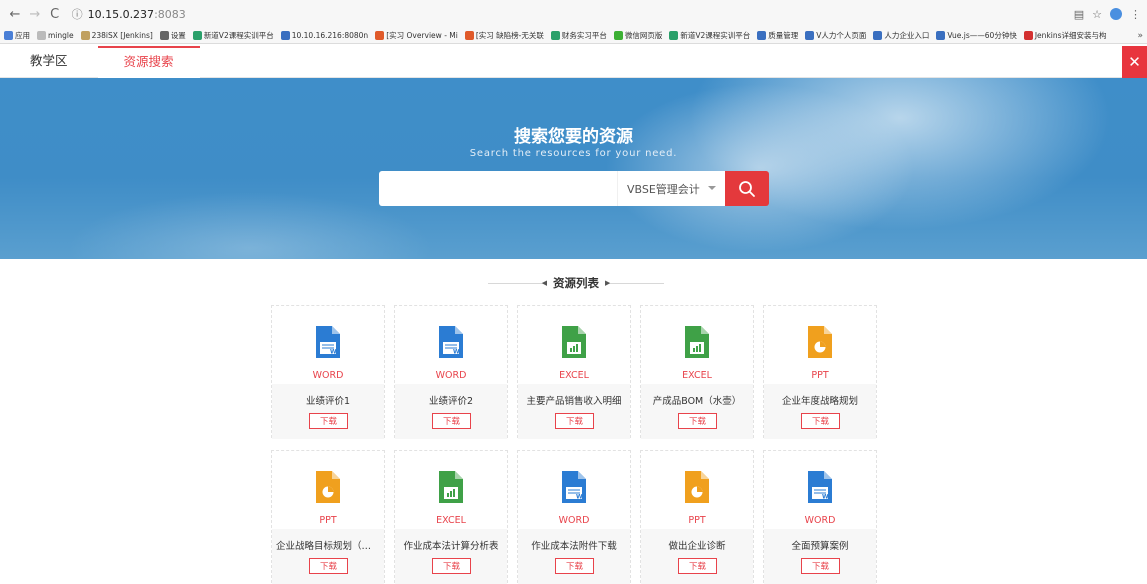 This screenshot has width=1147, height=584. I want to click on resource-name: 业绩评价1, so click(328, 401).